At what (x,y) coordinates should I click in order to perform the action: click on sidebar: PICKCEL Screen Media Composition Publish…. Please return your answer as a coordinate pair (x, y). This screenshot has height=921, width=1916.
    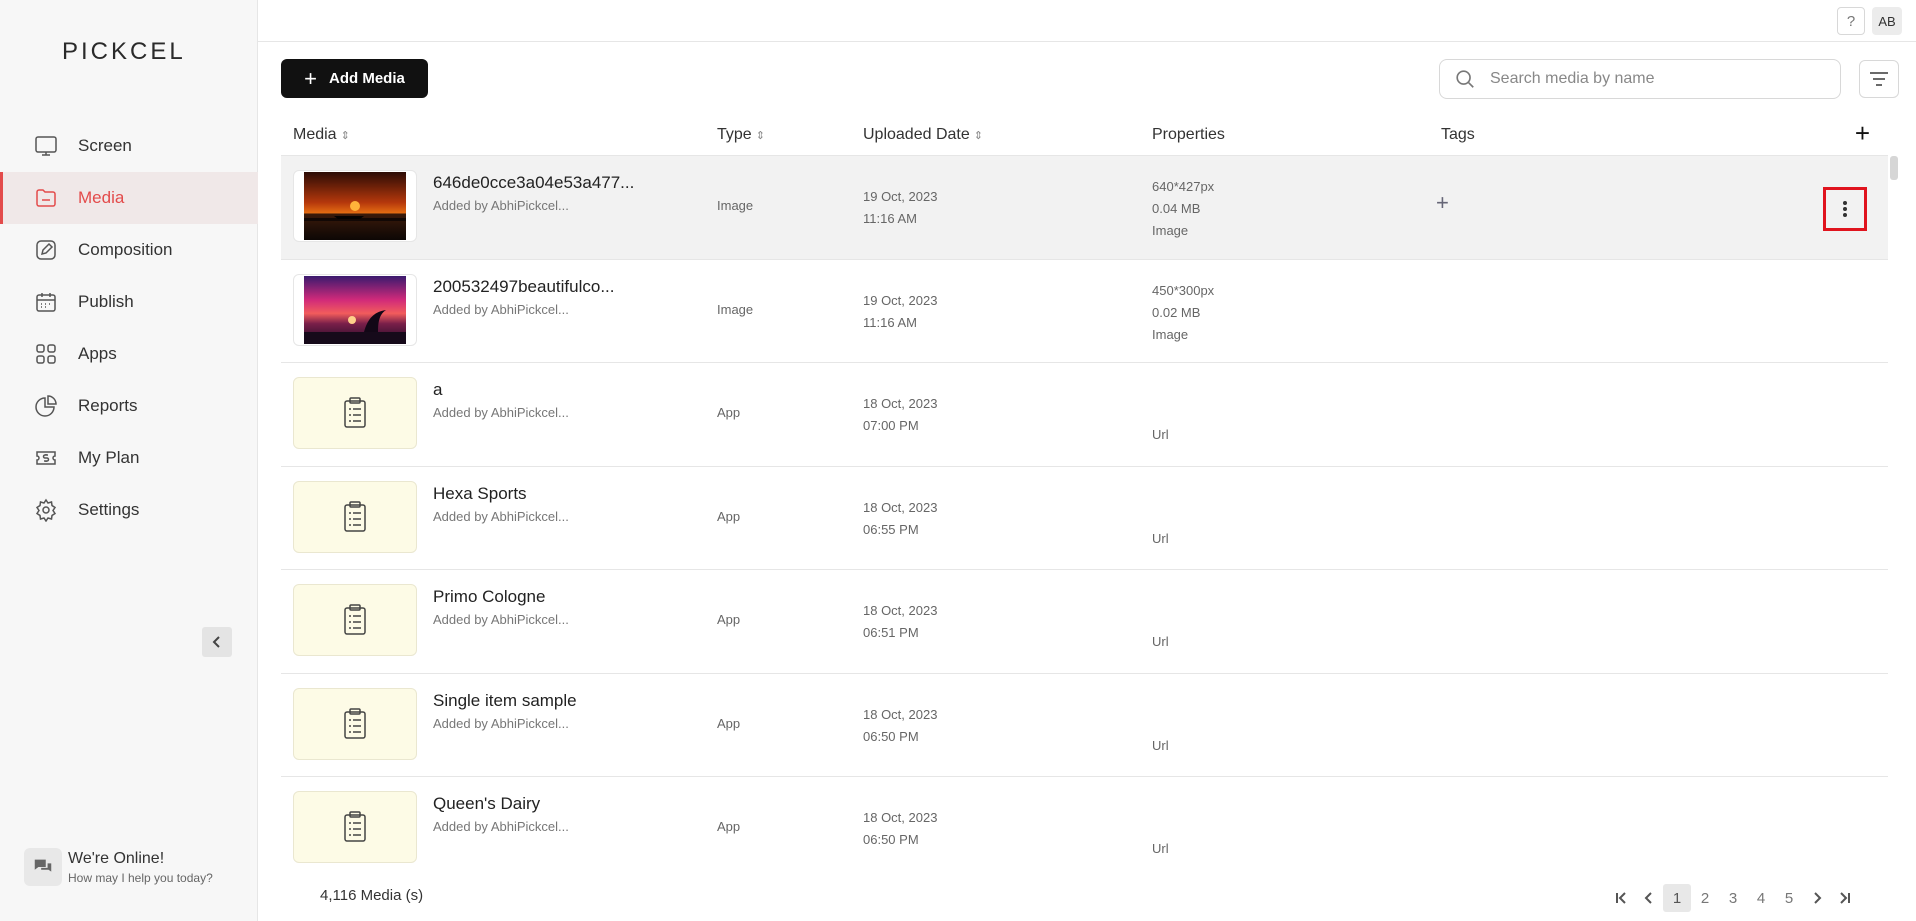
    Looking at the image, I should click on (129, 460).